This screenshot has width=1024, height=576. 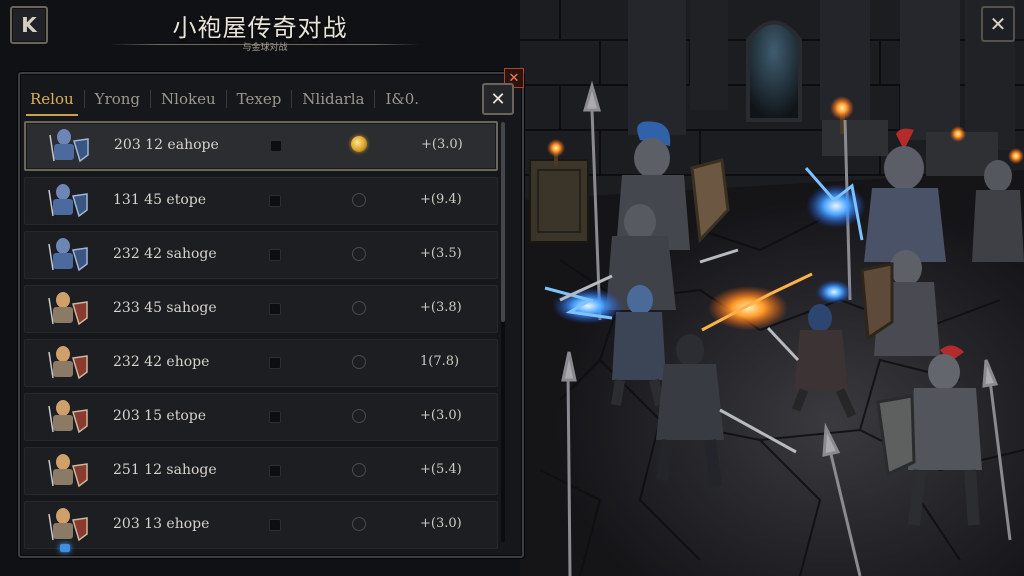 What do you see at coordinates (259, 99) in the screenshot?
I see `tab-texep: Texep` at bounding box center [259, 99].